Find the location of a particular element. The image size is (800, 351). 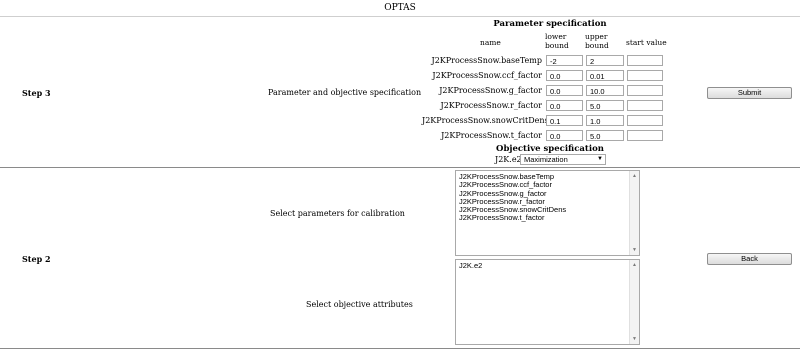

objective-list: J2K.e2 is located at coordinates (470, 265).